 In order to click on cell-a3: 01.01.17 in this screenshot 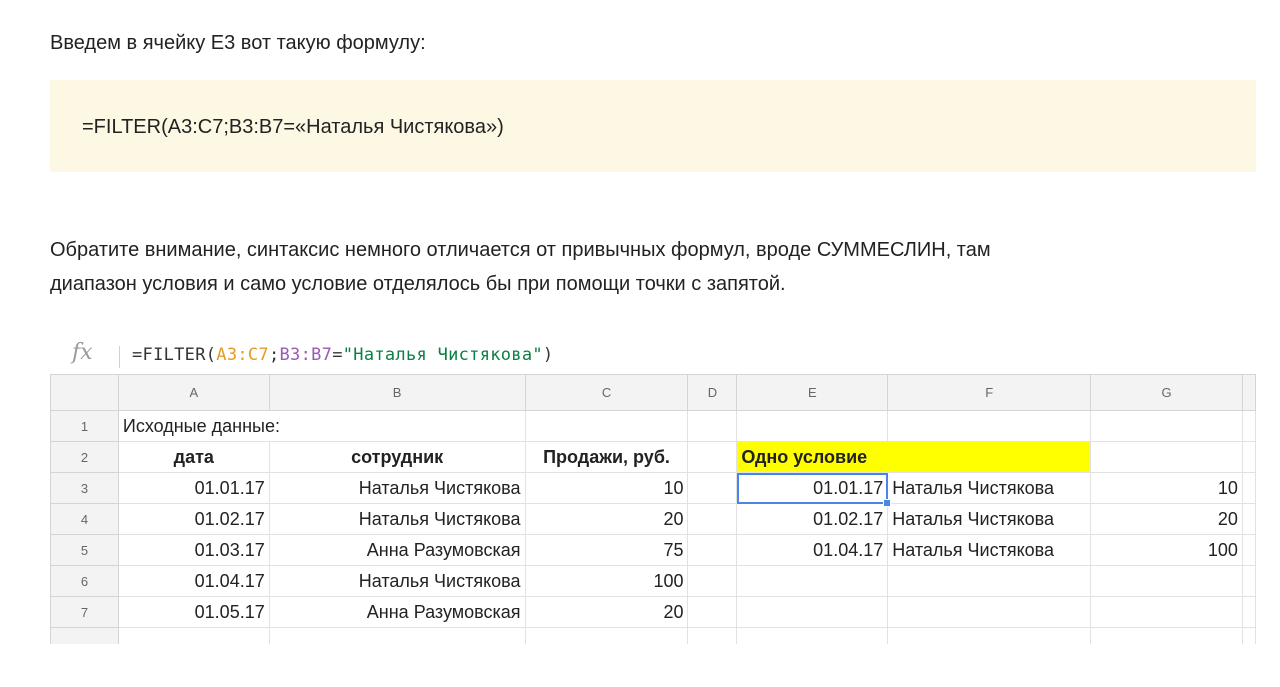, I will do `click(193, 488)`.